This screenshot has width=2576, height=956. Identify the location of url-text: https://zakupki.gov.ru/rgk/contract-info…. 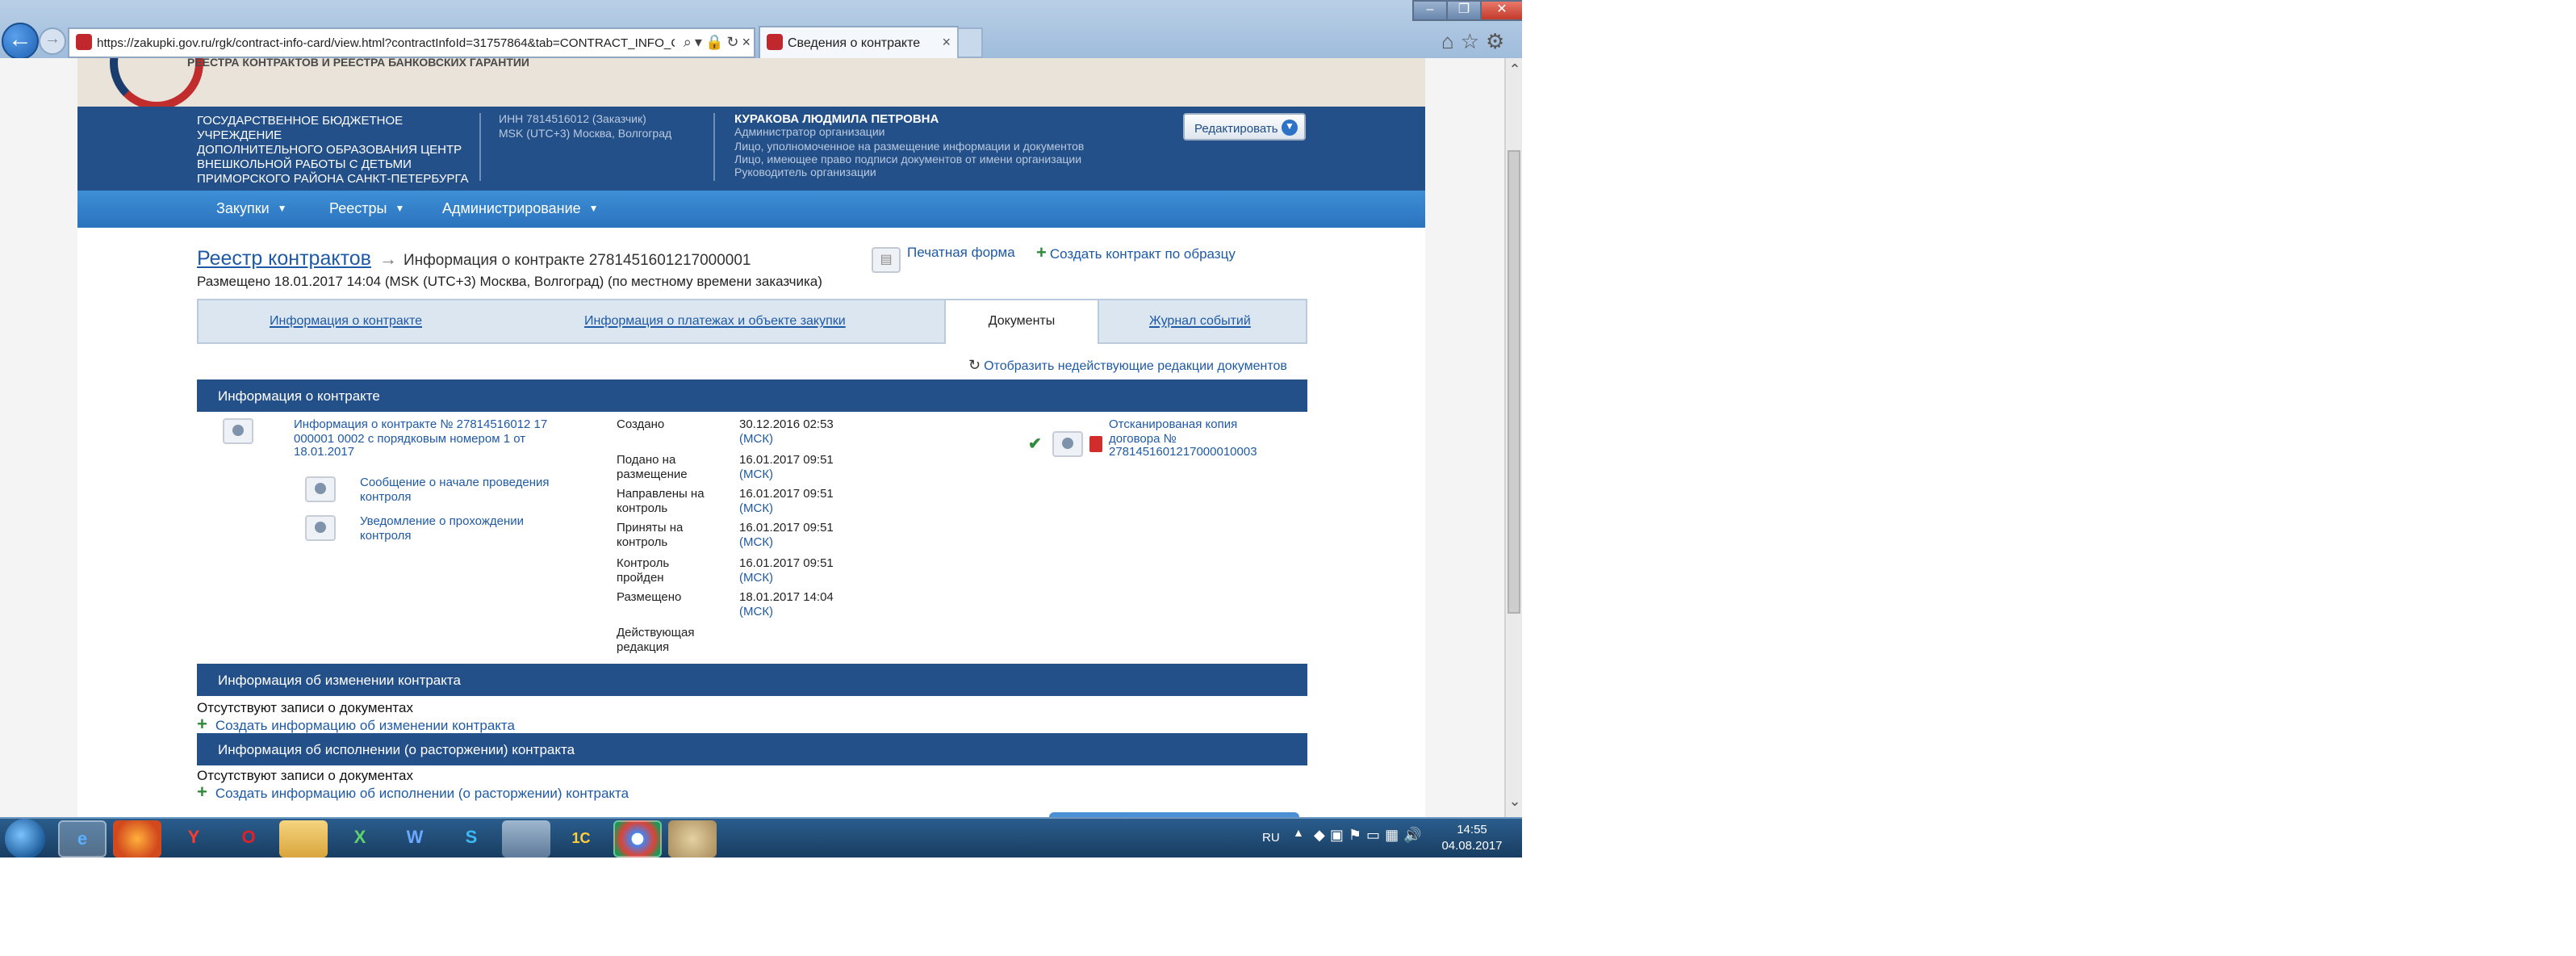
(396, 43).